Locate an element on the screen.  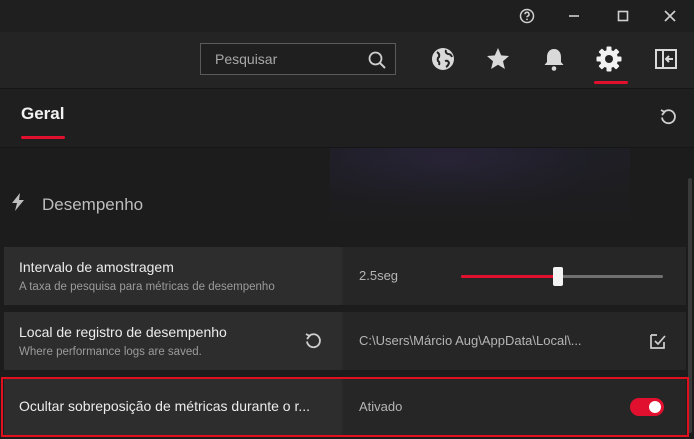
search-input is located at coordinates (290, 59).